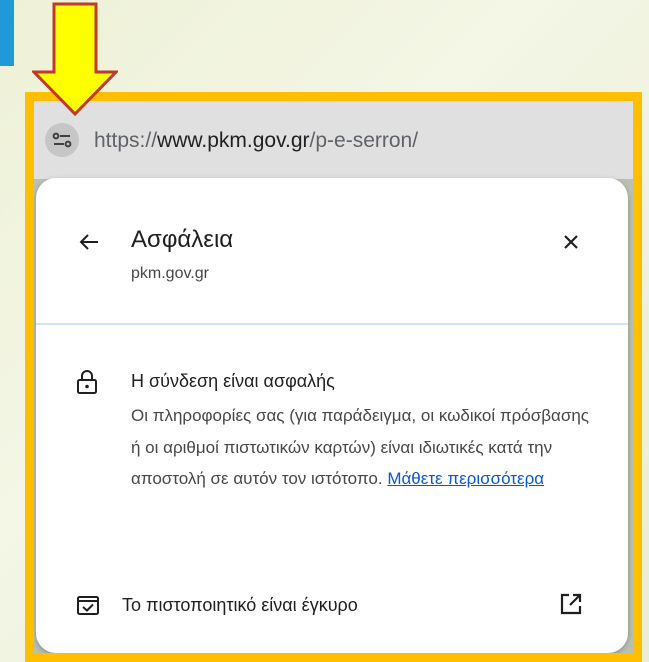 This screenshot has height=662, width=649. Describe the element at coordinates (170, 273) in the screenshot. I see `popup-subtitle: pkm.gov.gr` at that location.